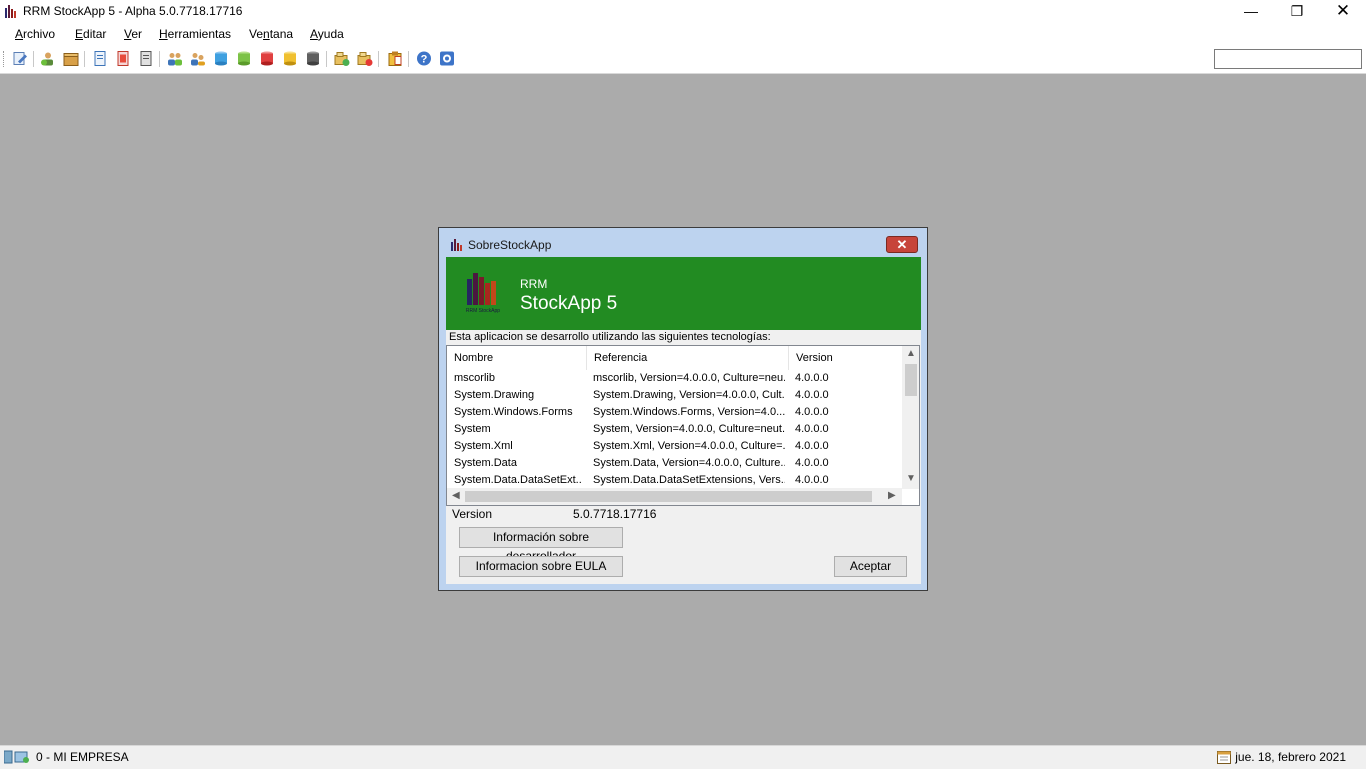  I want to click on close-button: ✕, so click(1343, 12).